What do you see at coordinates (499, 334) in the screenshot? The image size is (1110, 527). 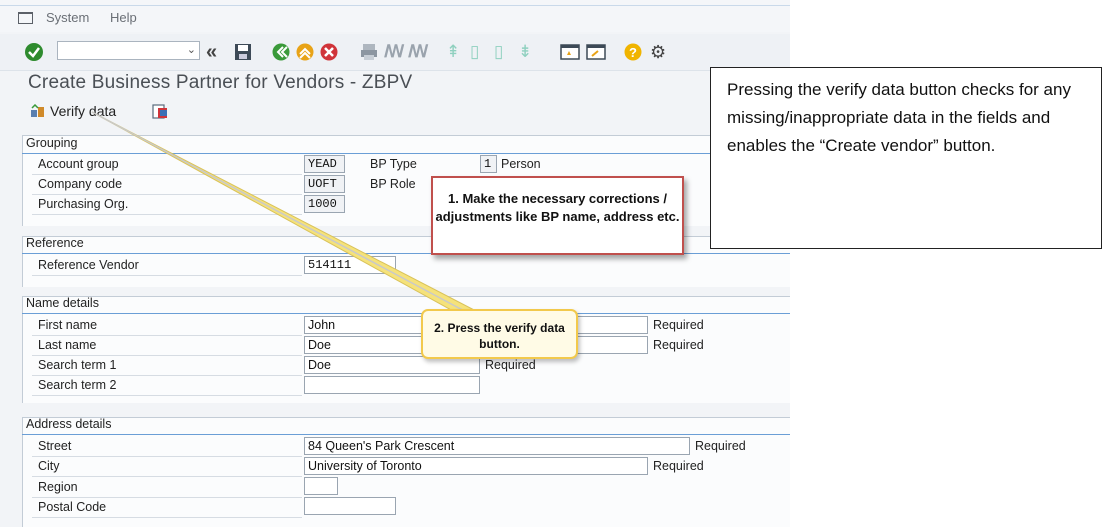 I see `callout-step-2: 2. Press the verify data button.` at bounding box center [499, 334].